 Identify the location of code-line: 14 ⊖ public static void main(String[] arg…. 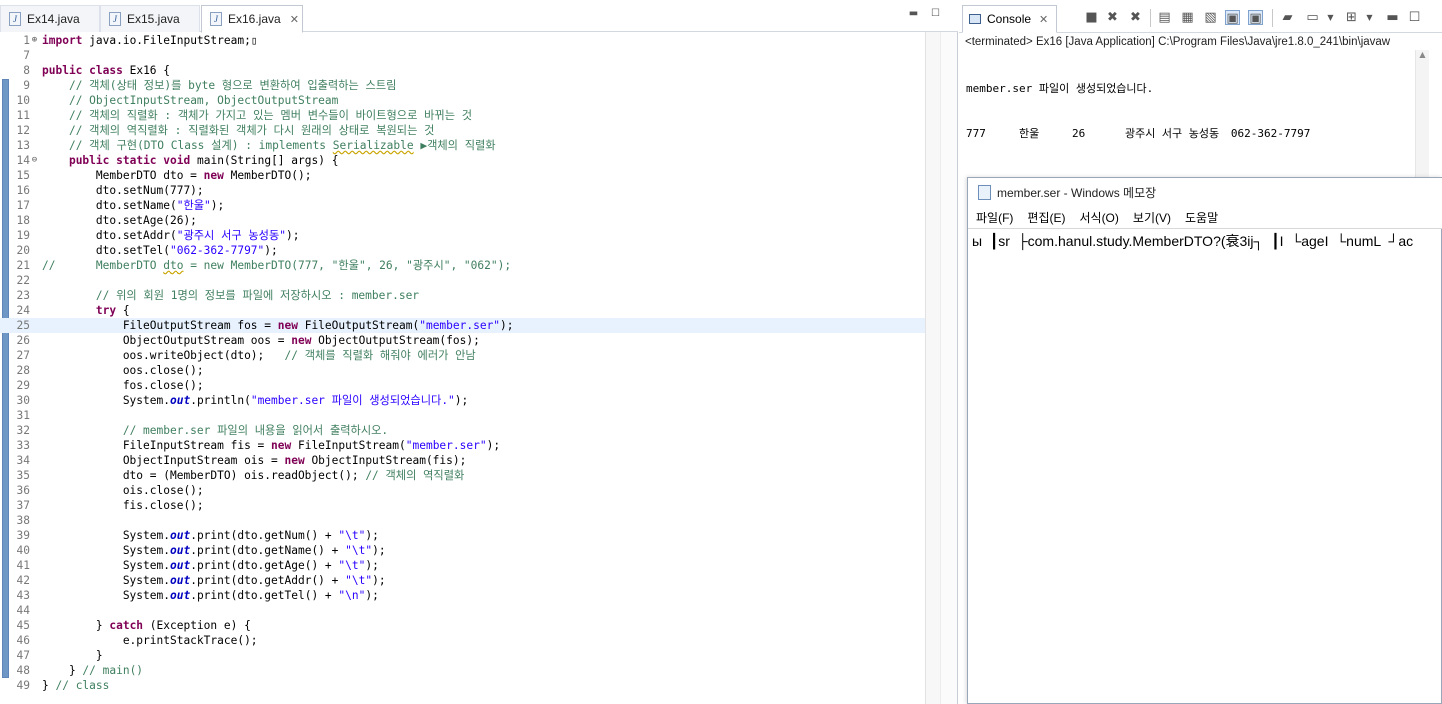
(462, 160).